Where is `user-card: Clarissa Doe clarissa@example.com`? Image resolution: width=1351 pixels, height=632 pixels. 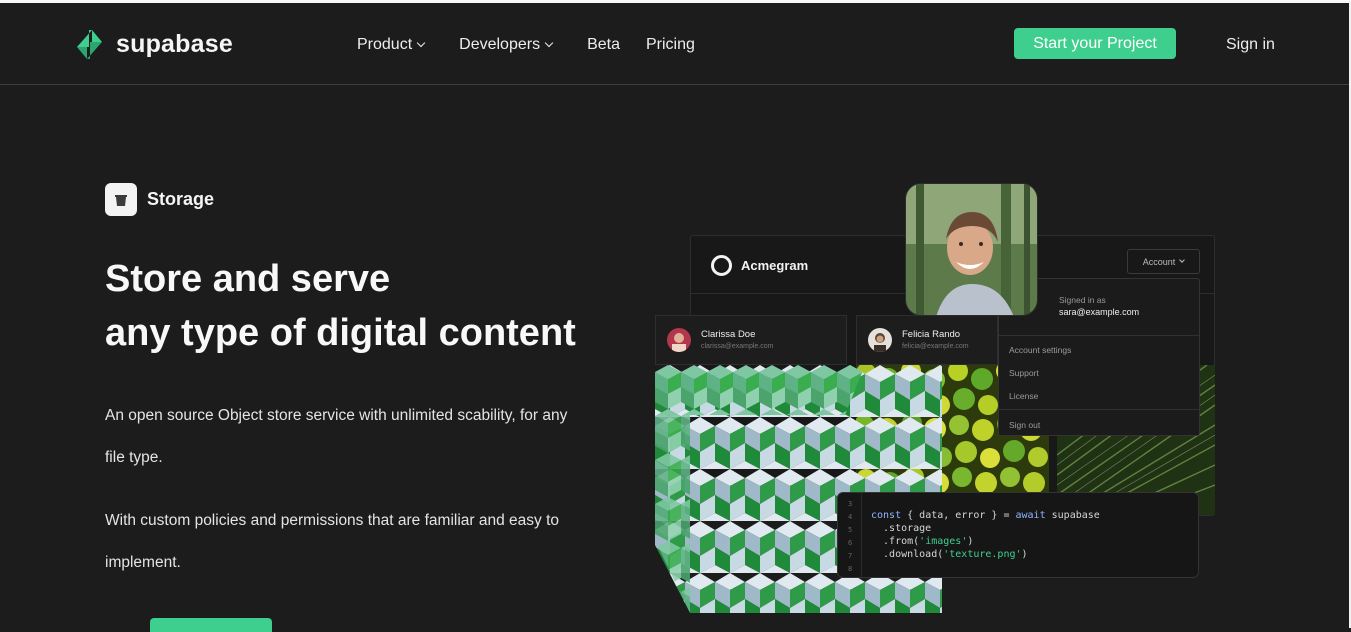
user-card: Clarissa Doe clarissa@example.com is located at coordinates (751, 340).